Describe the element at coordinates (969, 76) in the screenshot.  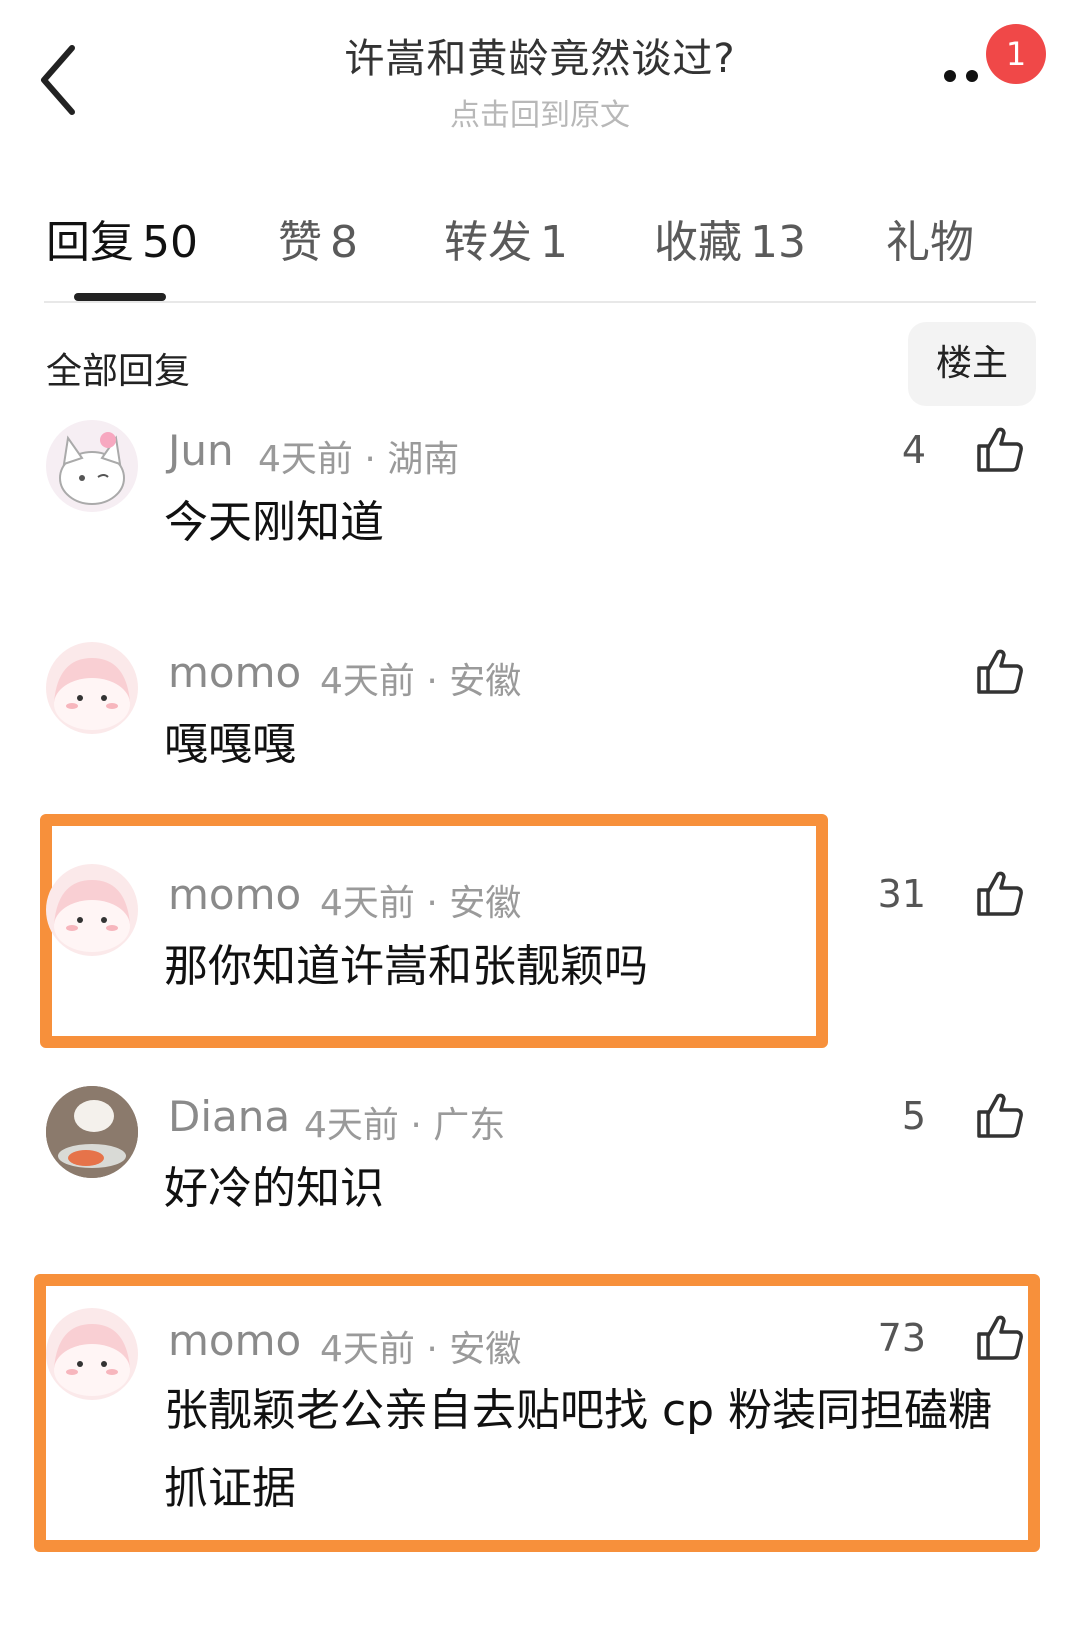
I see `more-icon` at that location.